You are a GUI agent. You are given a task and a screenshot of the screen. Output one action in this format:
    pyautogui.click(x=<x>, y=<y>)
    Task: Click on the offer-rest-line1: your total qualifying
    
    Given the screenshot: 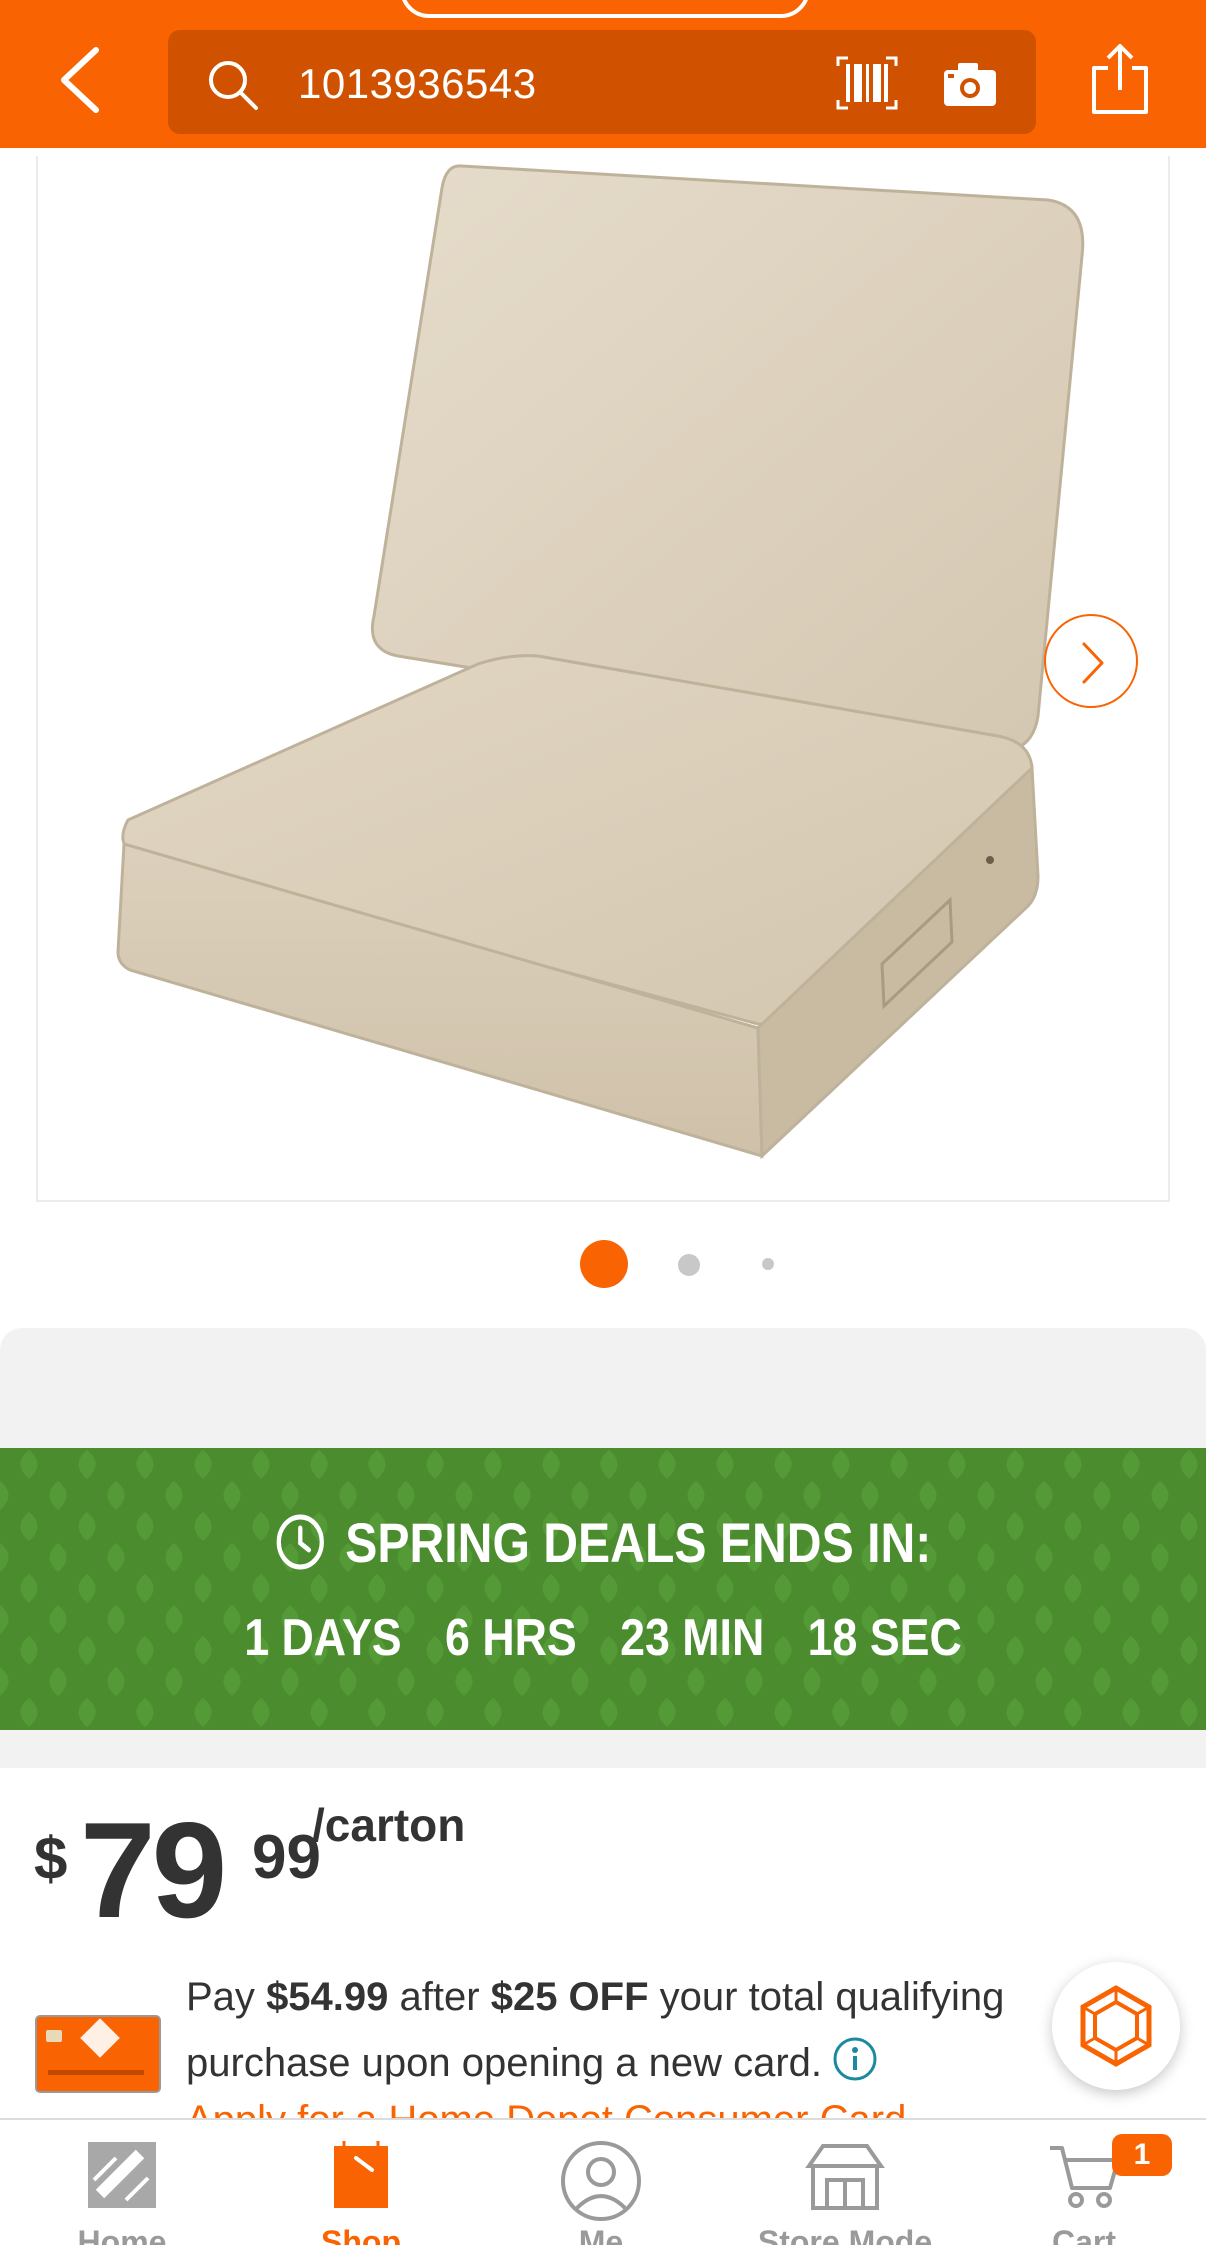 What is the action you would take?
    pyautogui.click(x=832, y=1997)
    